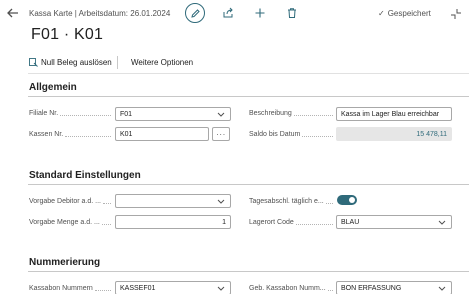  I want to click on pencil-icon, so click(195, 13).